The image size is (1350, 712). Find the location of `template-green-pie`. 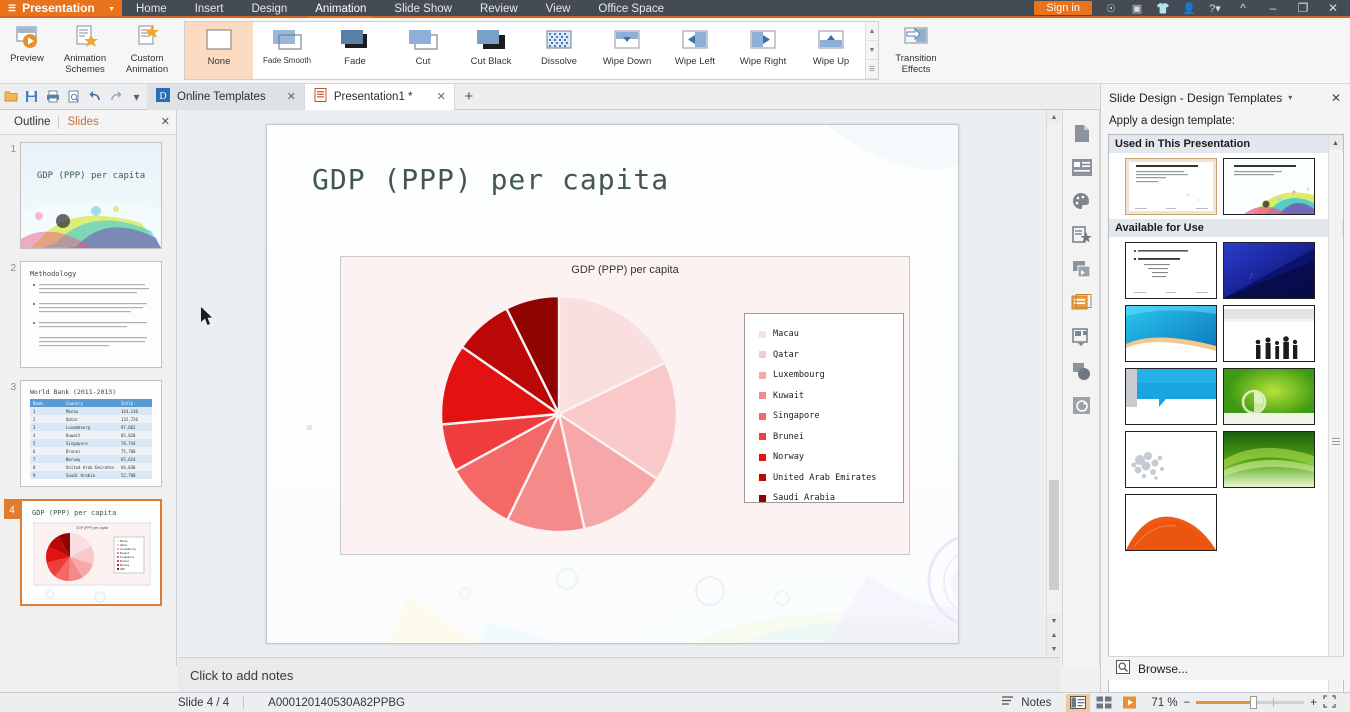

template-green-pie is located at coordinates (1269, 396).